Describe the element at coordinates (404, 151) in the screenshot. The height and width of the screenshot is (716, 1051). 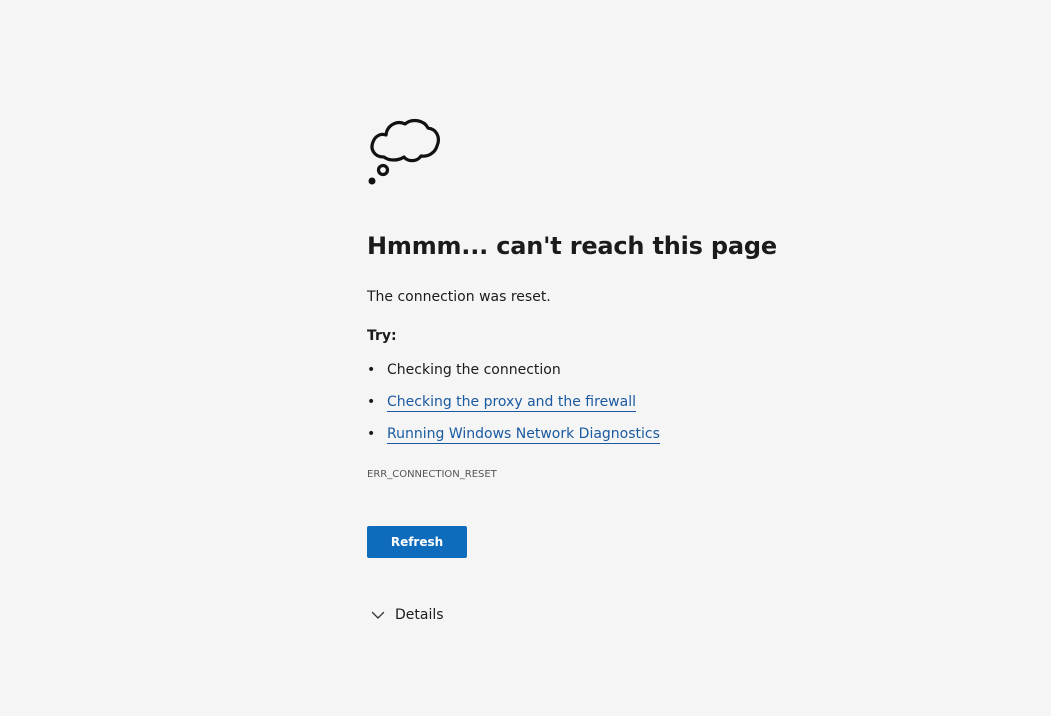
I see `thought-cloud-icon` at that location.